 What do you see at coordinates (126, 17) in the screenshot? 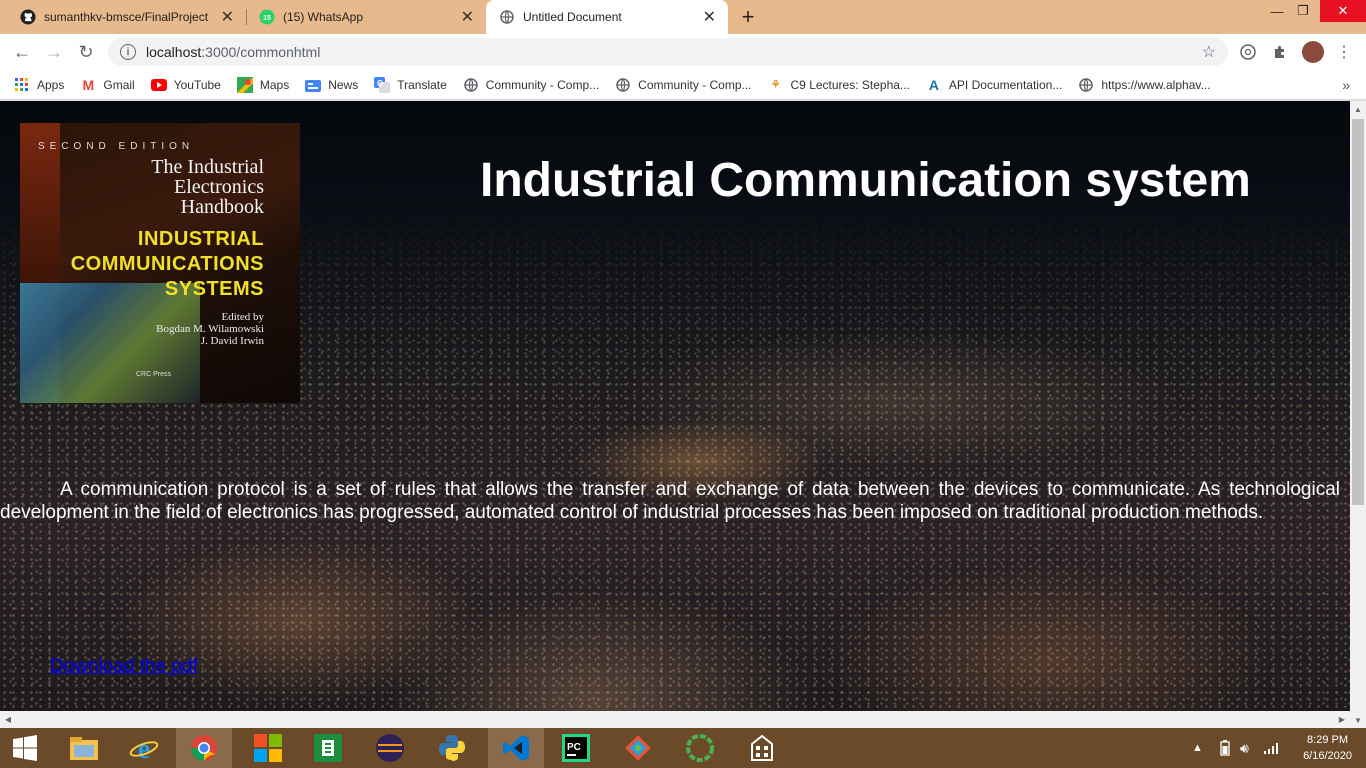
I see `tab-title: sumanthkv-bmsce/FinalProject` at bounding box center [126, 17].